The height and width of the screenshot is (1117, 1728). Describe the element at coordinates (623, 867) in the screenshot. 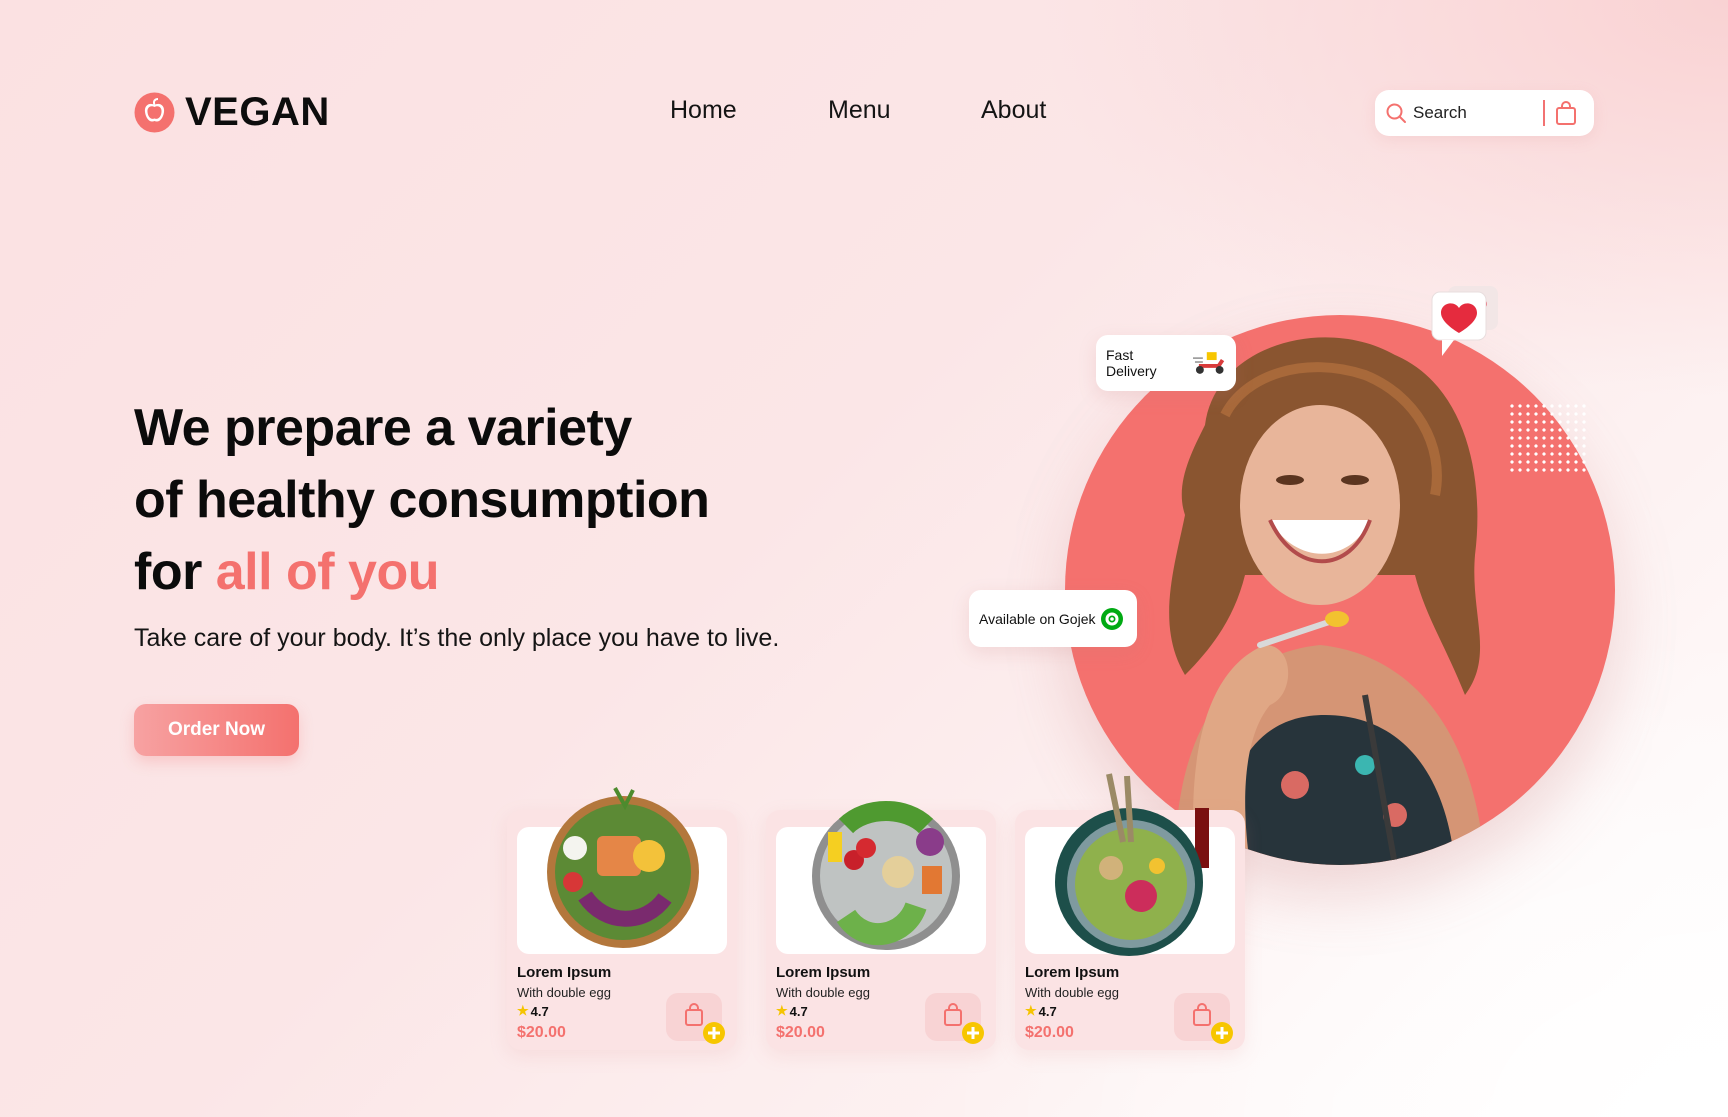

I see `salmon-bowl-photo` at that location.